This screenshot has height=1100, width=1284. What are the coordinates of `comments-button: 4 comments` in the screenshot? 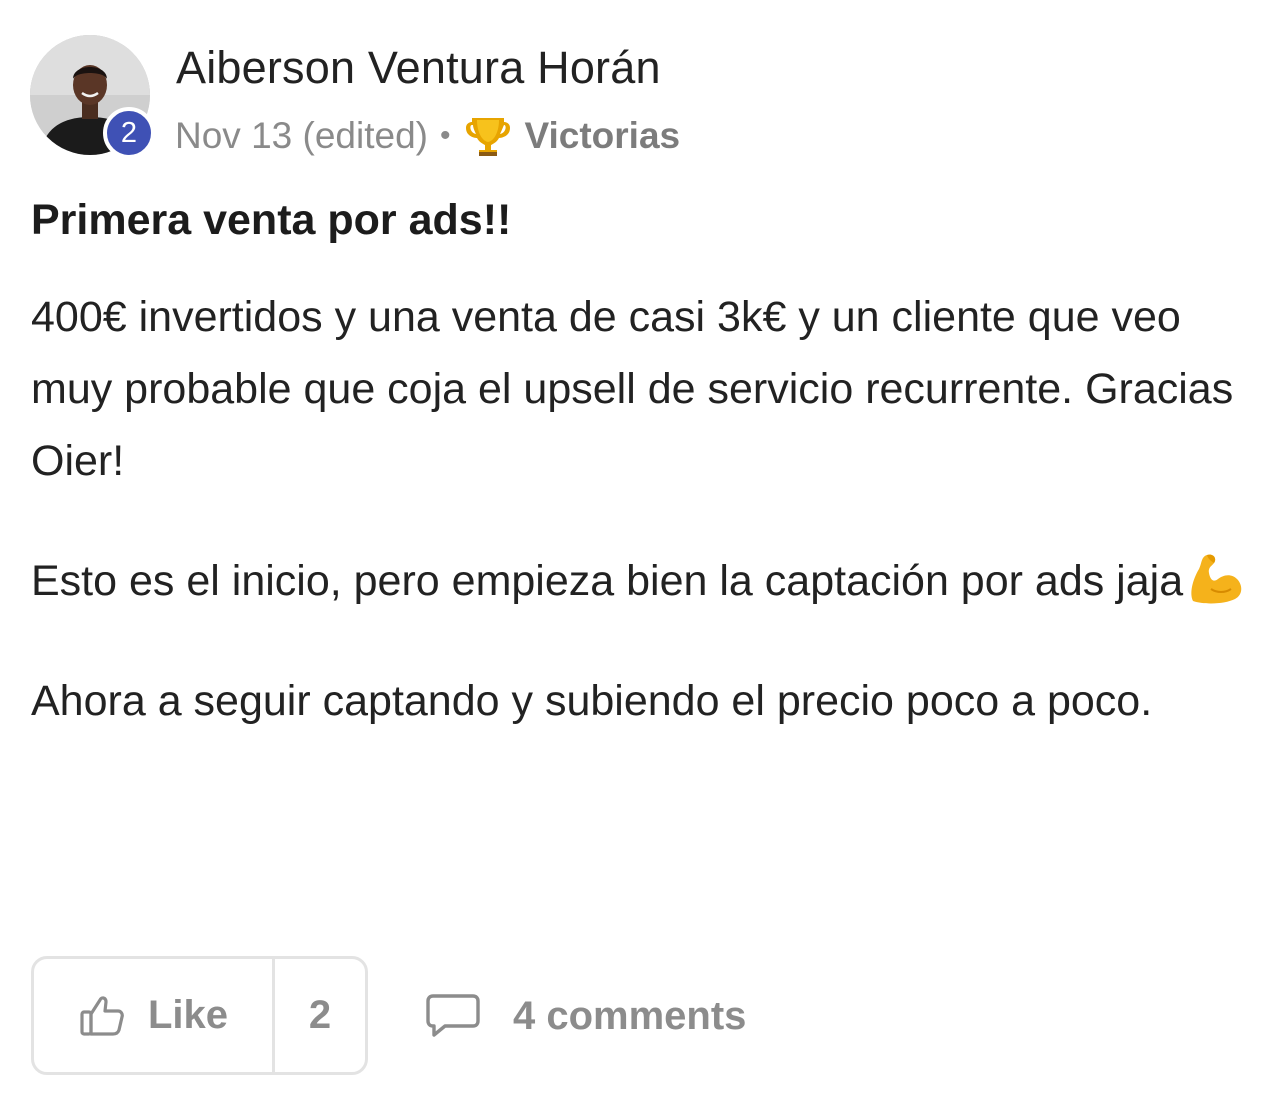 It's located at (585, 1016).